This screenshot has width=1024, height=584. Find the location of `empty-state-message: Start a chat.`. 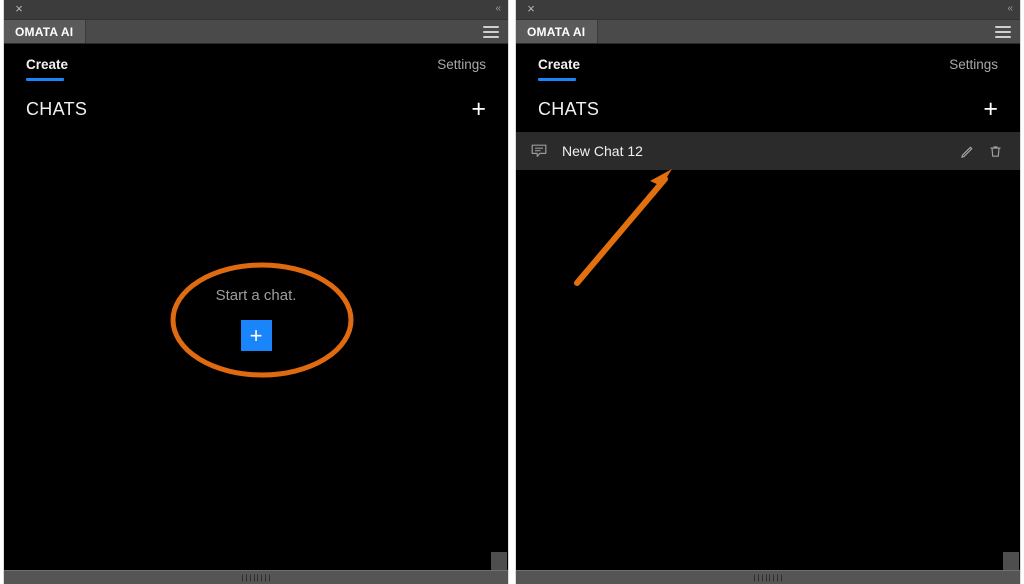

empty-state-message: Start a chat. is located at coordinates (256, 295).